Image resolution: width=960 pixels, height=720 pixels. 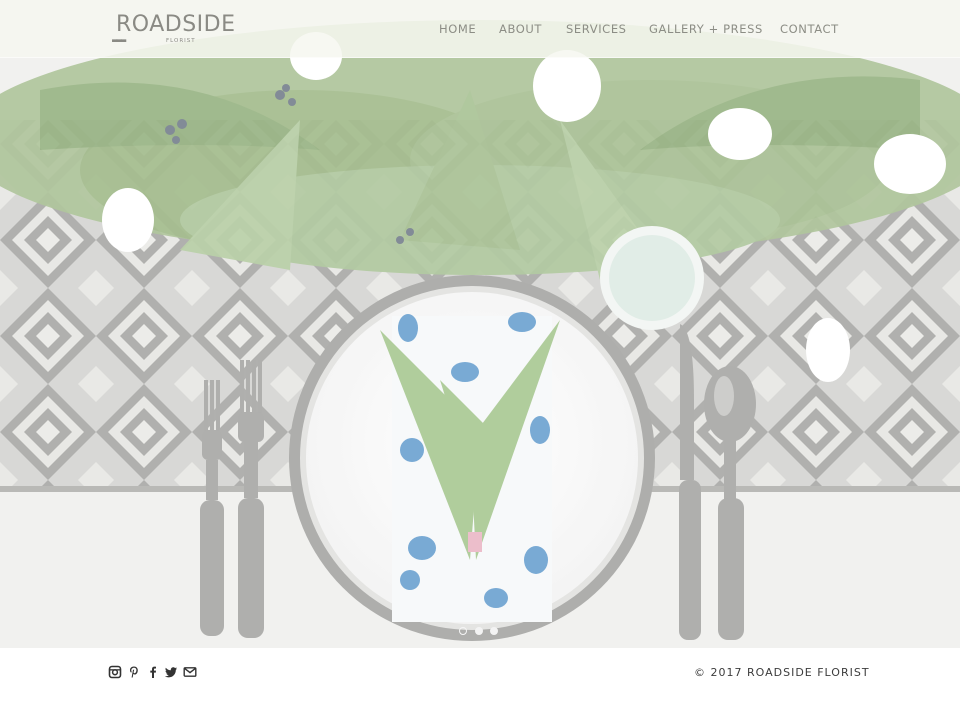 I want to click on nav-item-gallery-press: GALLERY + PRESS, so click(x=706, y=29).